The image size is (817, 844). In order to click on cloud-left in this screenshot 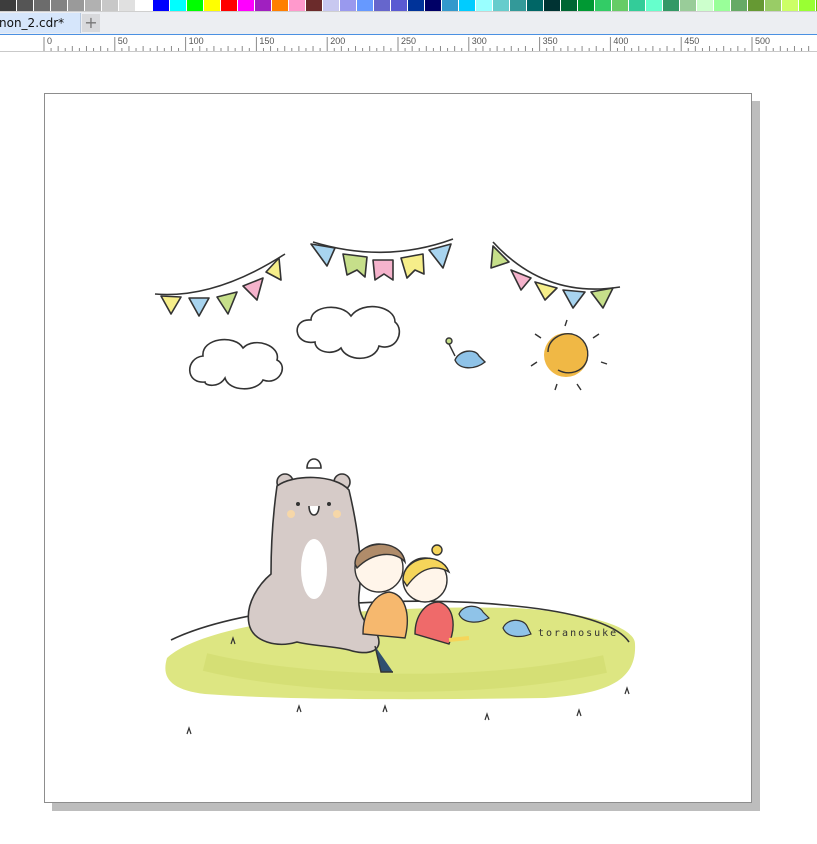, I will do `click(236, 364)`.